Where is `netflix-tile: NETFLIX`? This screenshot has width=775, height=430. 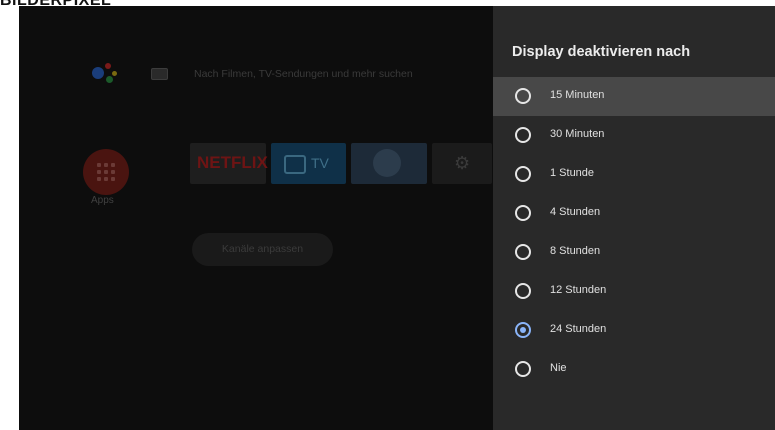 netflix-tile: NETFLIX is located at coordinates (229, 163).